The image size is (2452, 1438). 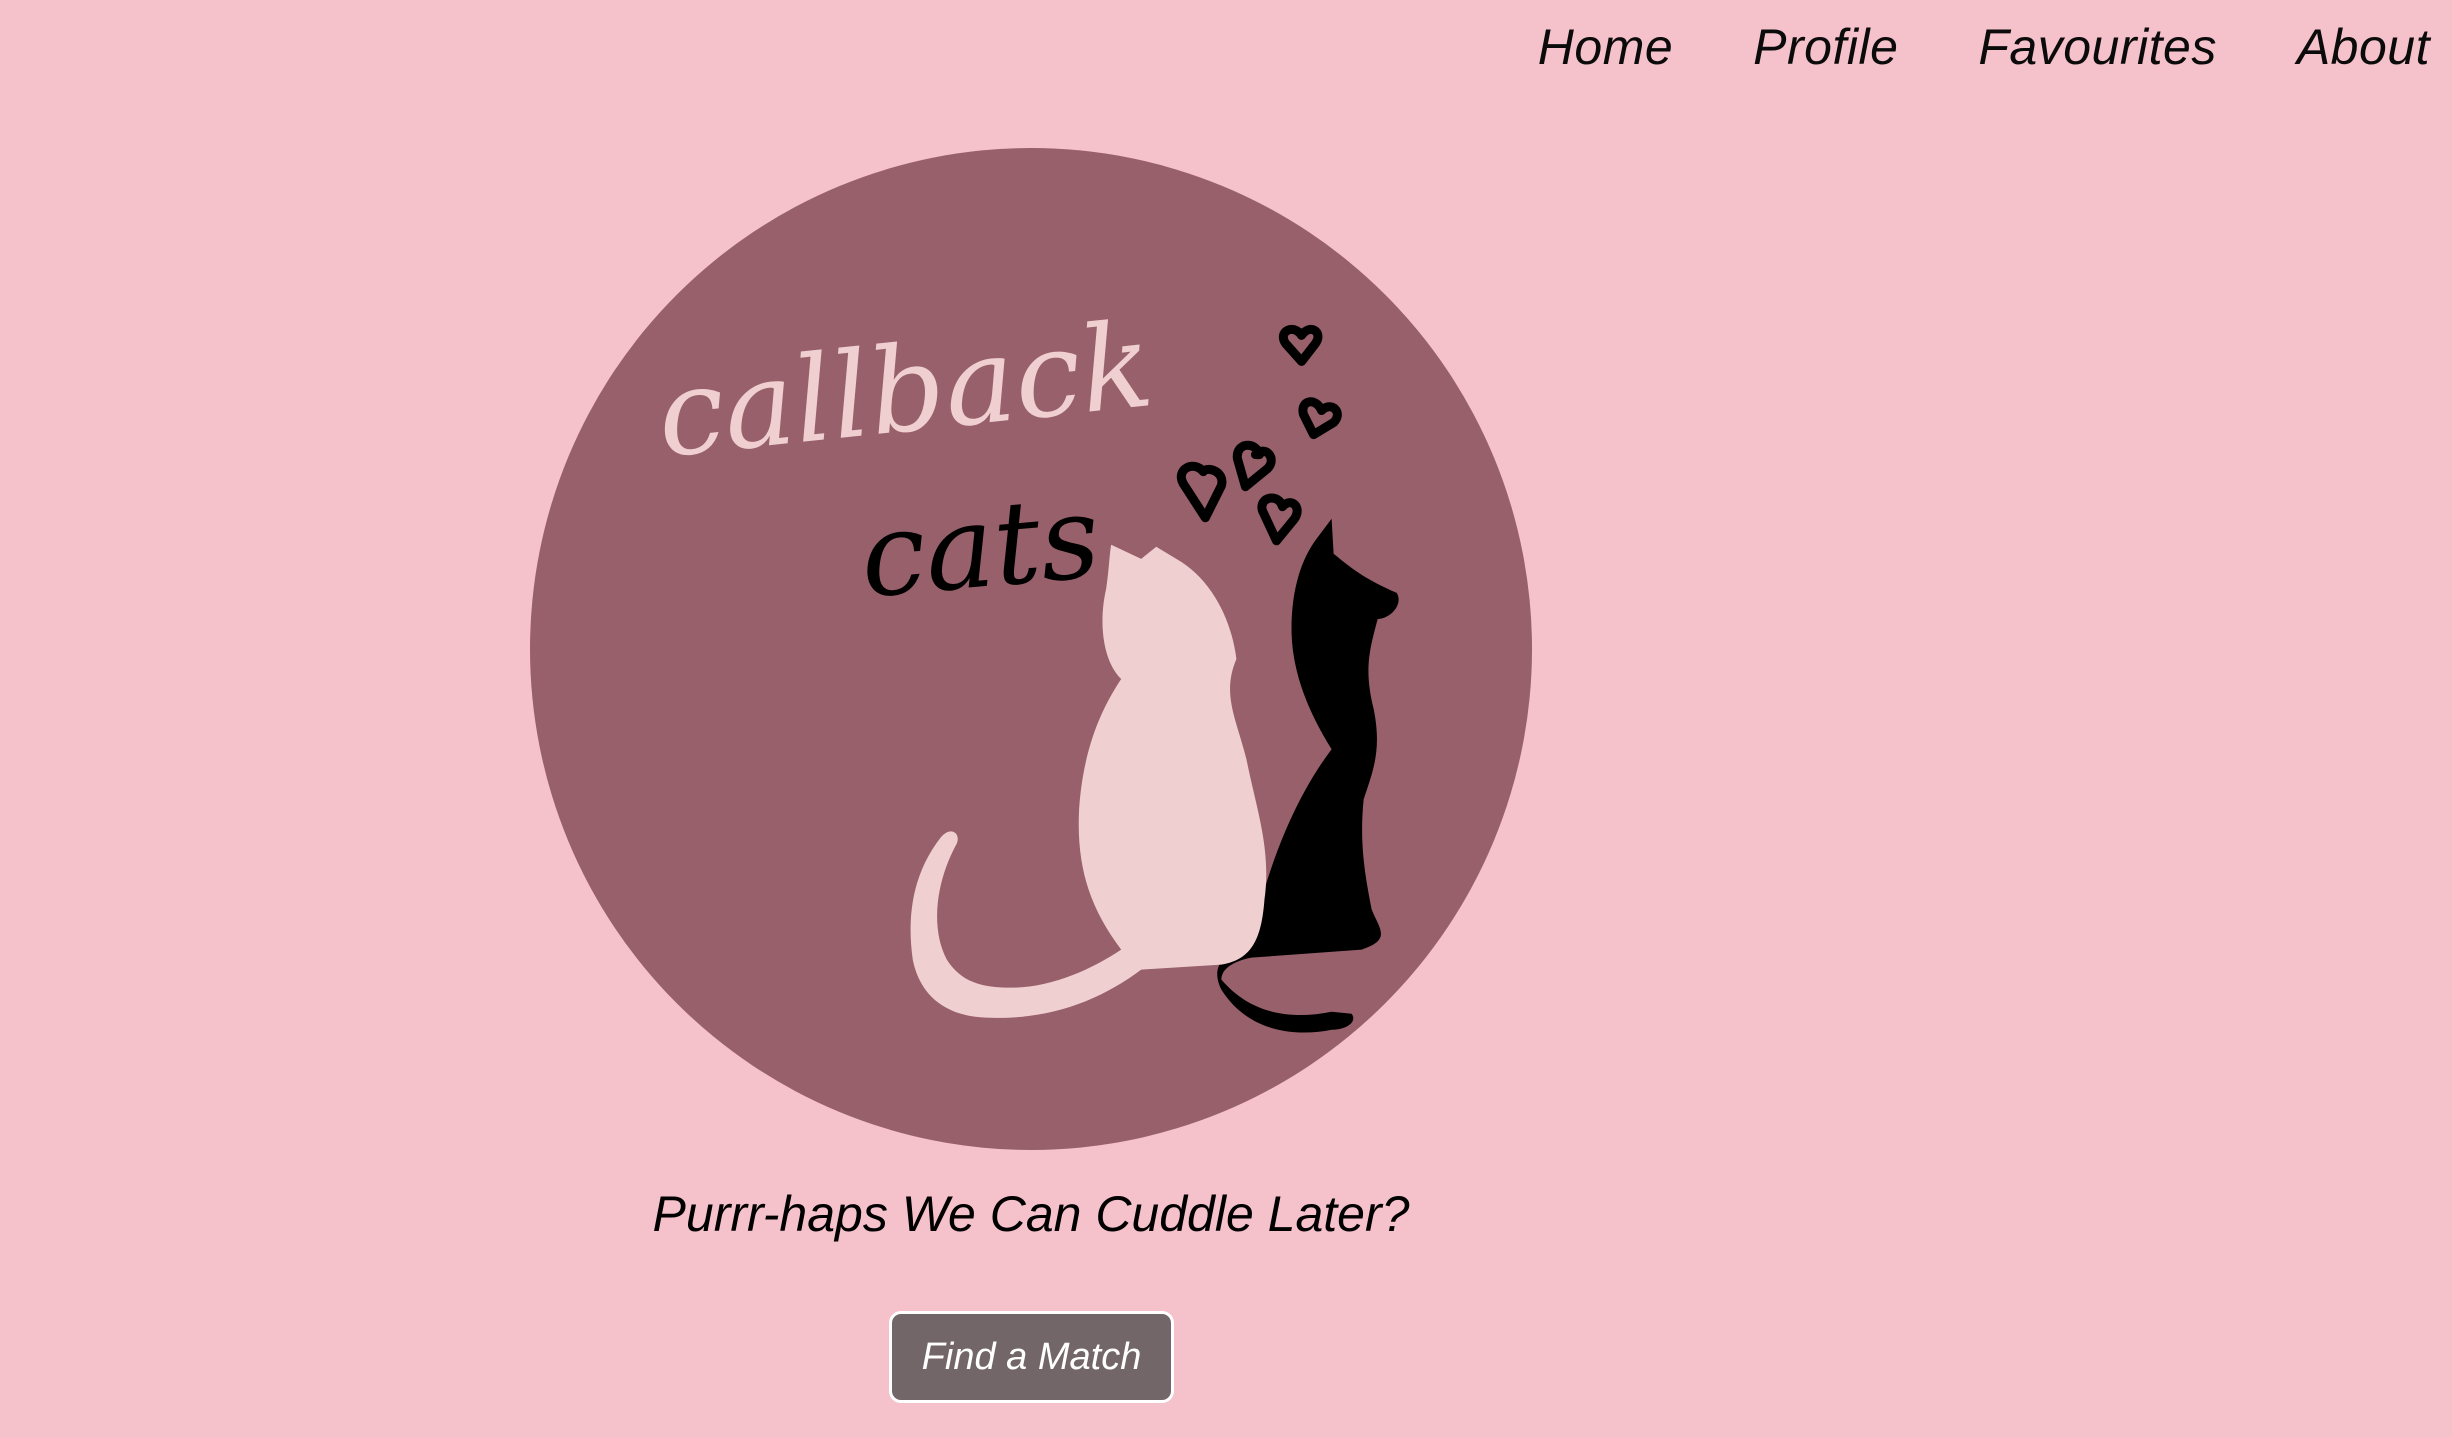 I want to click on logo-word-cats: cats, so click(x=979, y=547).